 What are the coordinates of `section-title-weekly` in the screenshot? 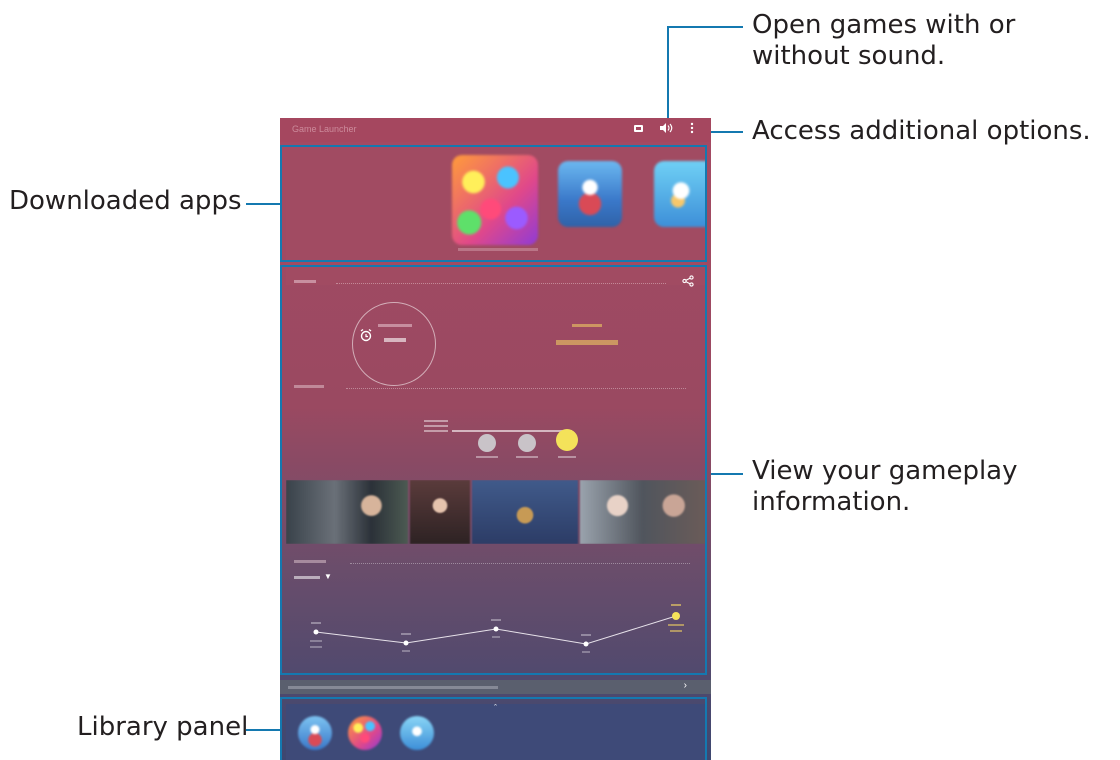 It's located at (310, 561).